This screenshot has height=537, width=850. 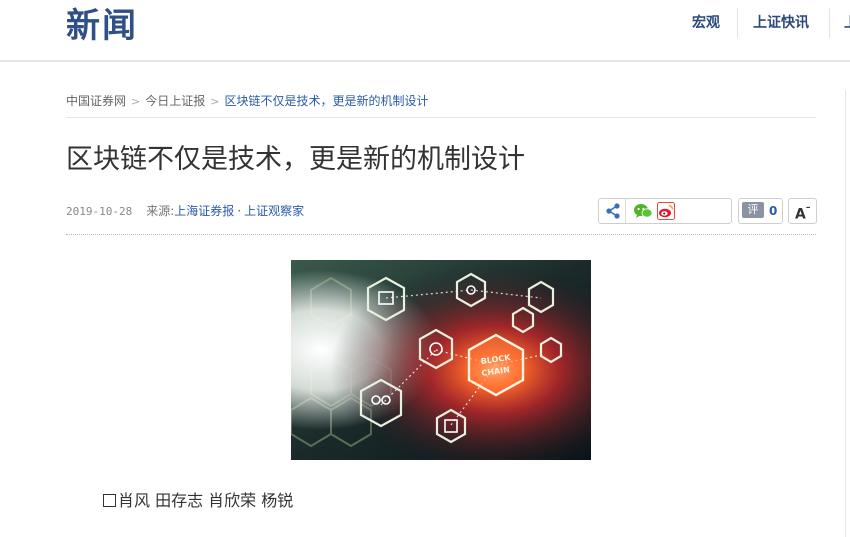 What do you see at coordinates (175, 101) in the screenshot?
I see `breadcrumb-section: 今日上证报` at bounding box center [175, 101].